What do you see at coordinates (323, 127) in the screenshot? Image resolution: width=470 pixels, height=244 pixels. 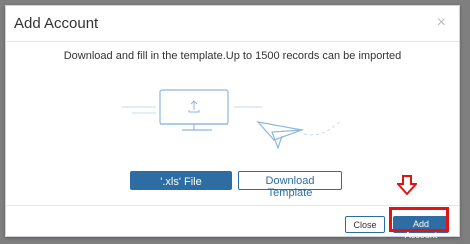 I see `plane-trail` at bounding box center [323, 127].